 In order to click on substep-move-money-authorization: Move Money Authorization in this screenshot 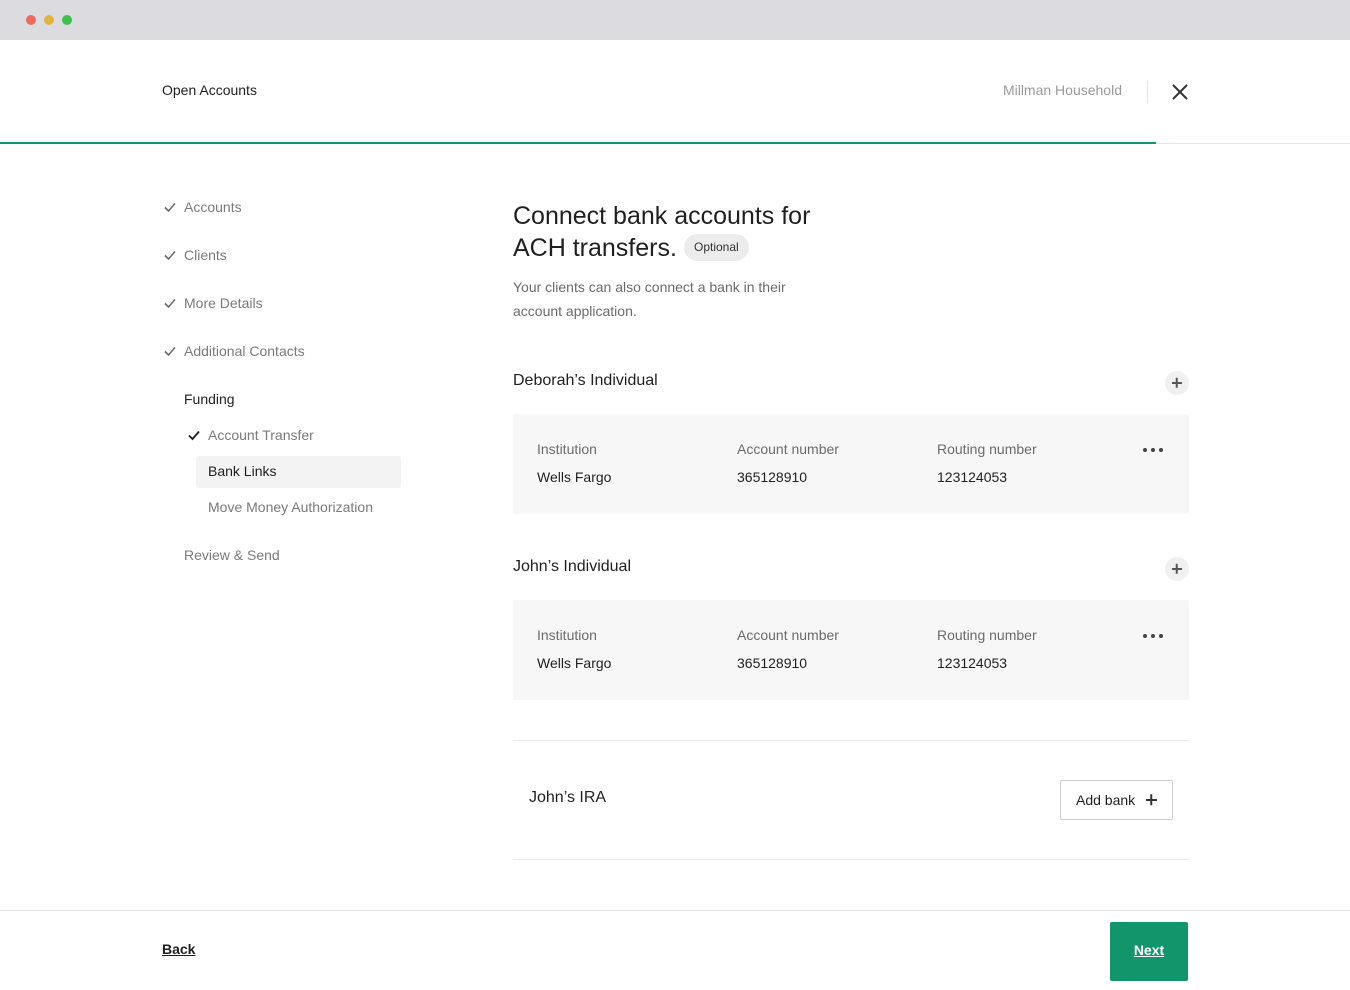, I will do `click(290, 507)`.